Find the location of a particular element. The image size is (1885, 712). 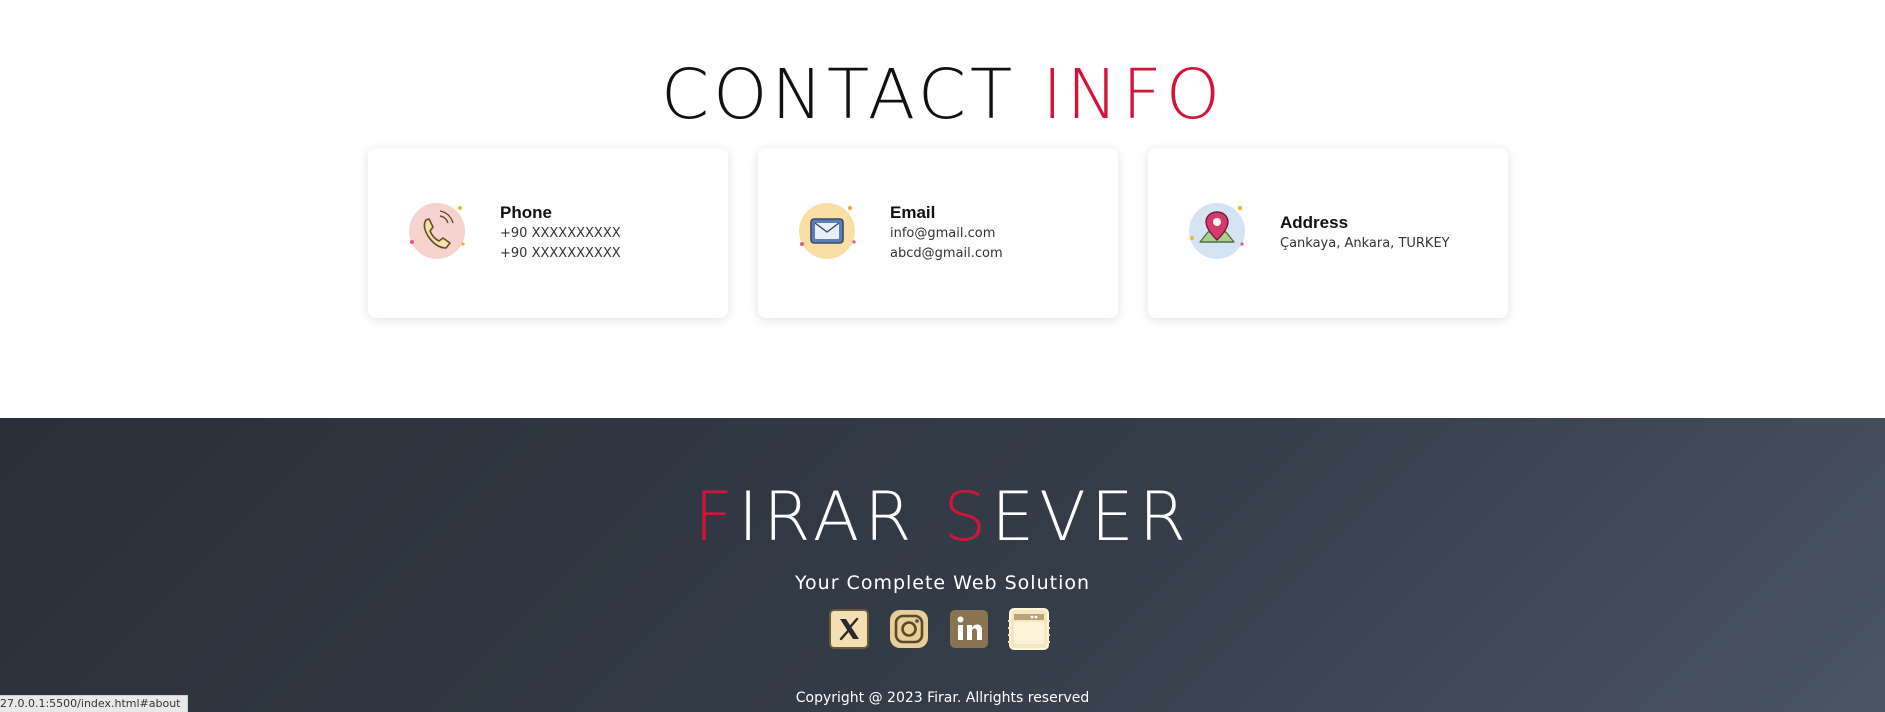

instagram-icon is located at coordinates (909, 629).